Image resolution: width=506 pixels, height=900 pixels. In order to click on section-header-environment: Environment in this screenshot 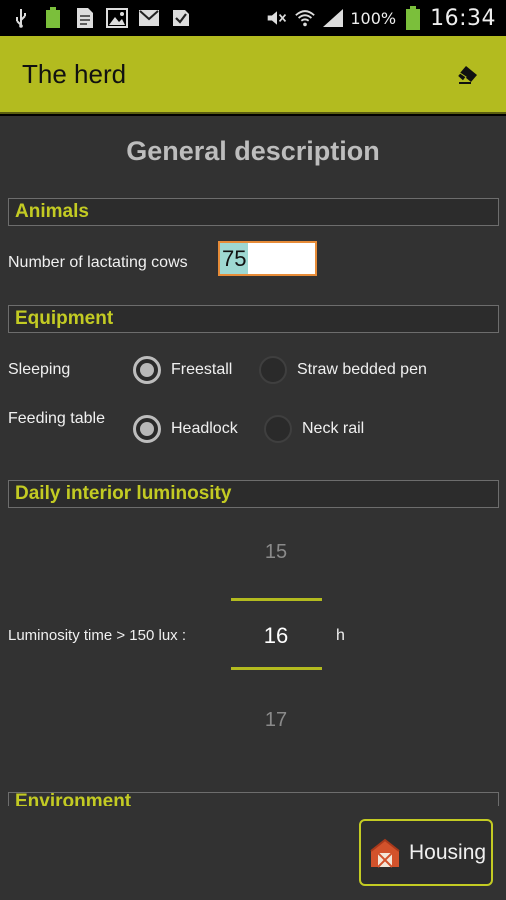, I will do `click(253, 799)`.